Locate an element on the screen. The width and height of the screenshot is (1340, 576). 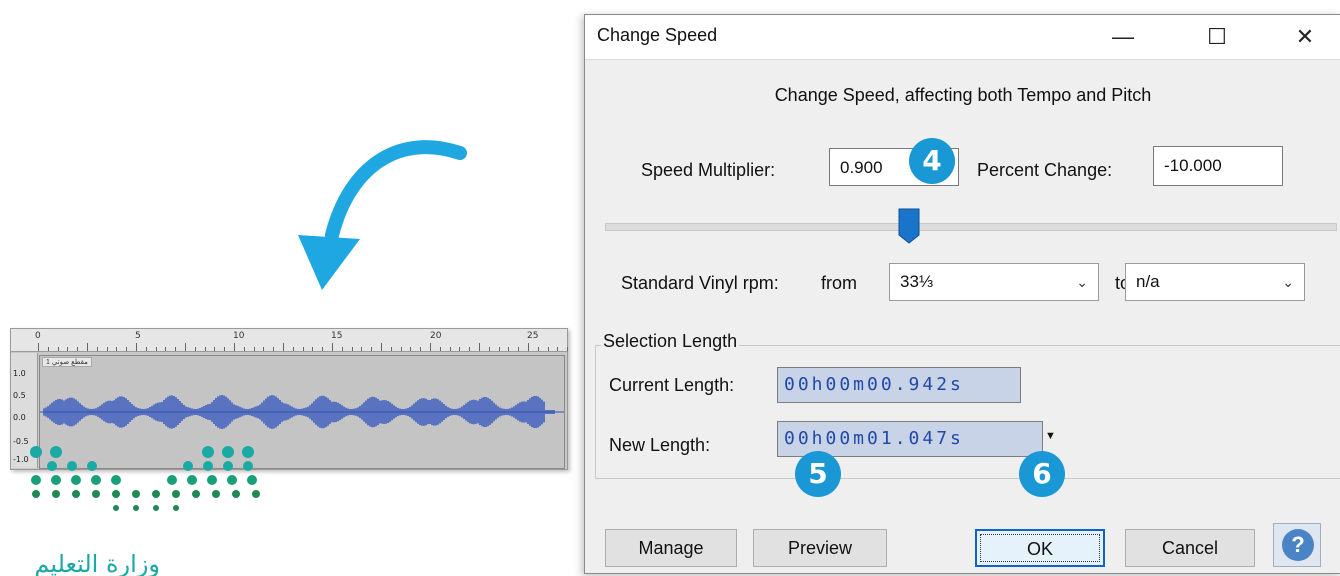
percent-change-input: -10.000 is located at coordinates (1218, 166).